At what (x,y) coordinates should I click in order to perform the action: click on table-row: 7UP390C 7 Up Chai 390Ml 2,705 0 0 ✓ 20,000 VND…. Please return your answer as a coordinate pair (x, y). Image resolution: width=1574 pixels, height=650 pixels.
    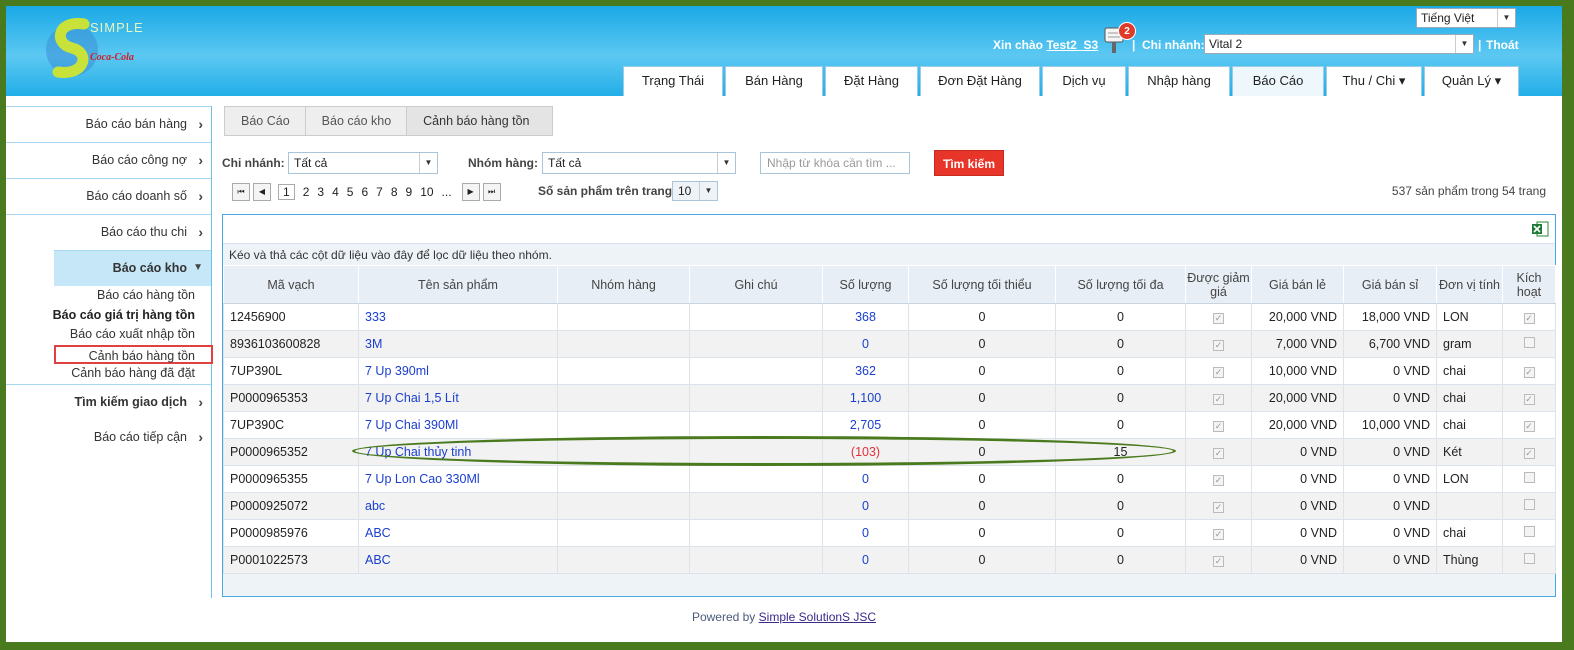
    Looking at the image, I should click on (889, 425).